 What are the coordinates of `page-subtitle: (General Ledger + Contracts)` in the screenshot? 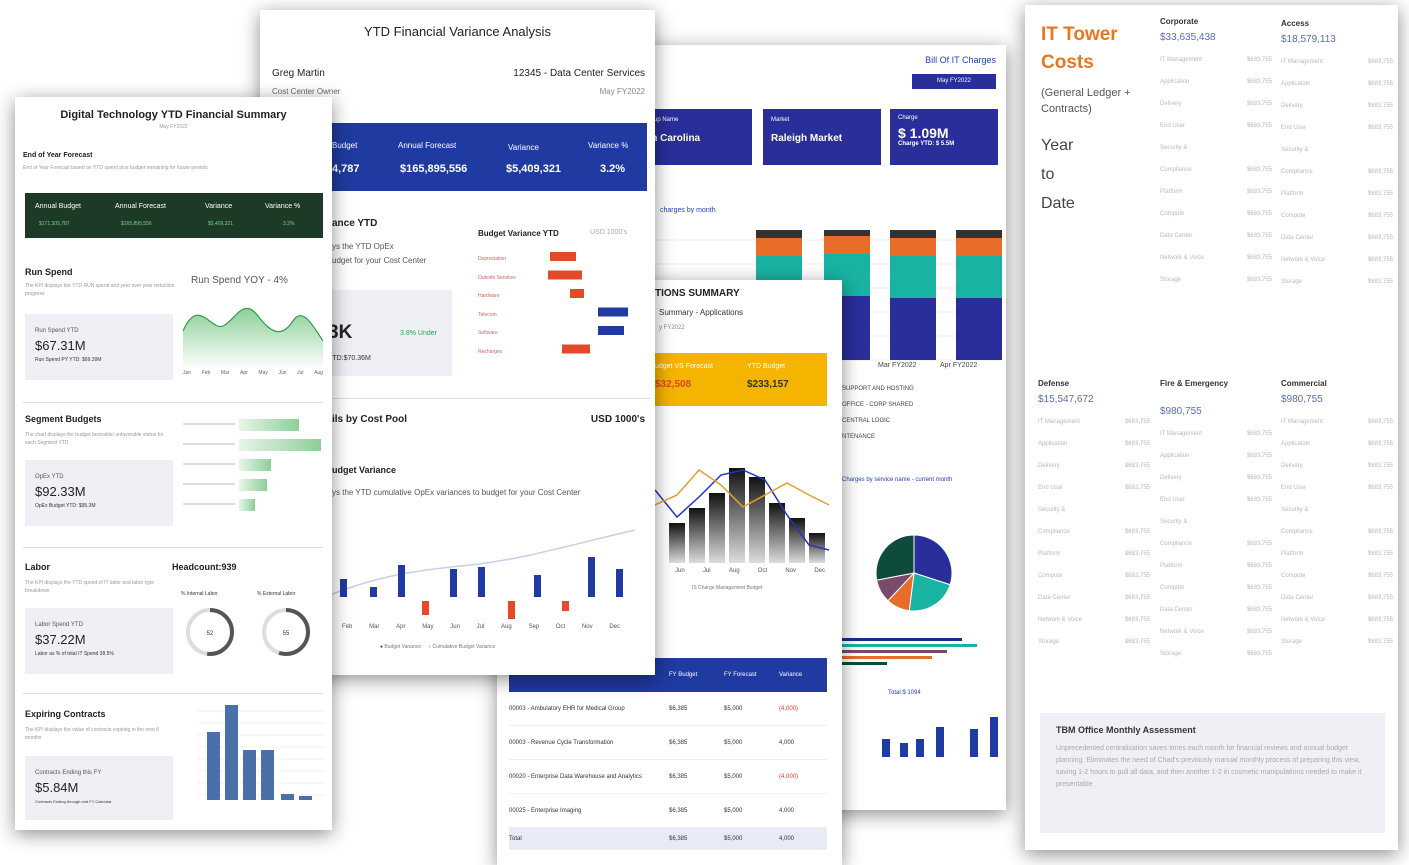 It's located at (1086, 101).